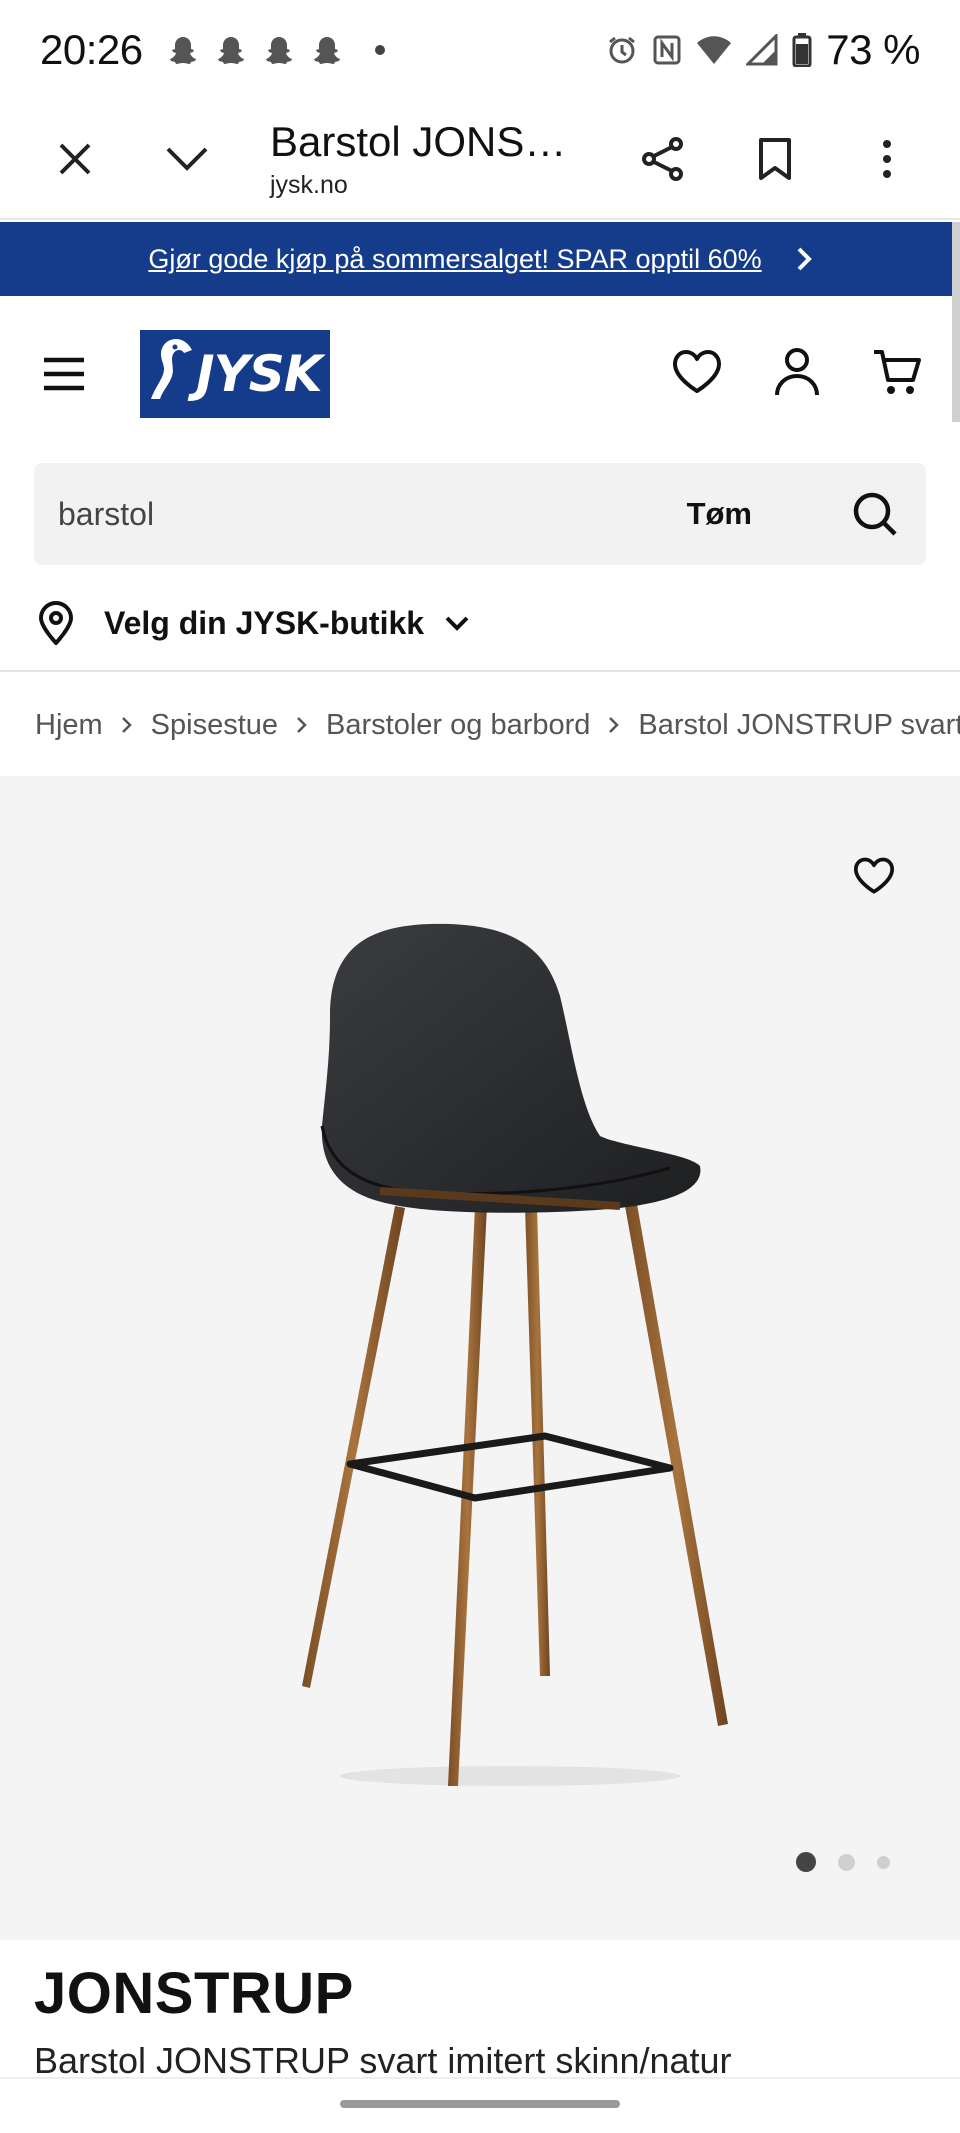  What do you see at coordinates (56, 623) in the screenshot?
I see `location-pin-icon` at bounding box center [56, 623].